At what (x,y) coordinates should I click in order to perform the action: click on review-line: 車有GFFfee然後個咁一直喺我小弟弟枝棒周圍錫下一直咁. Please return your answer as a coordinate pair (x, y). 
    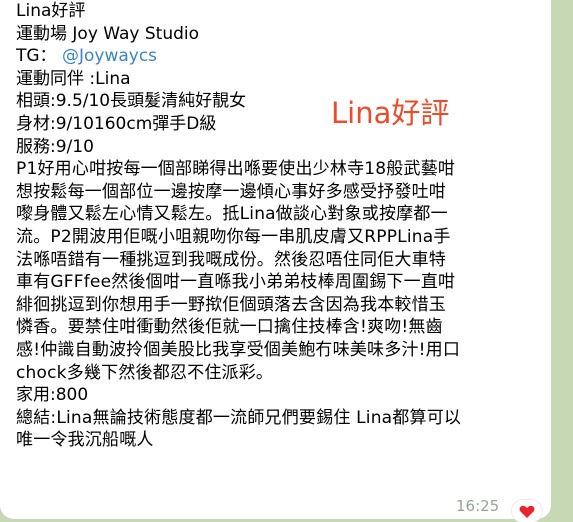
    Looking at the image, I should click on (236, 282).